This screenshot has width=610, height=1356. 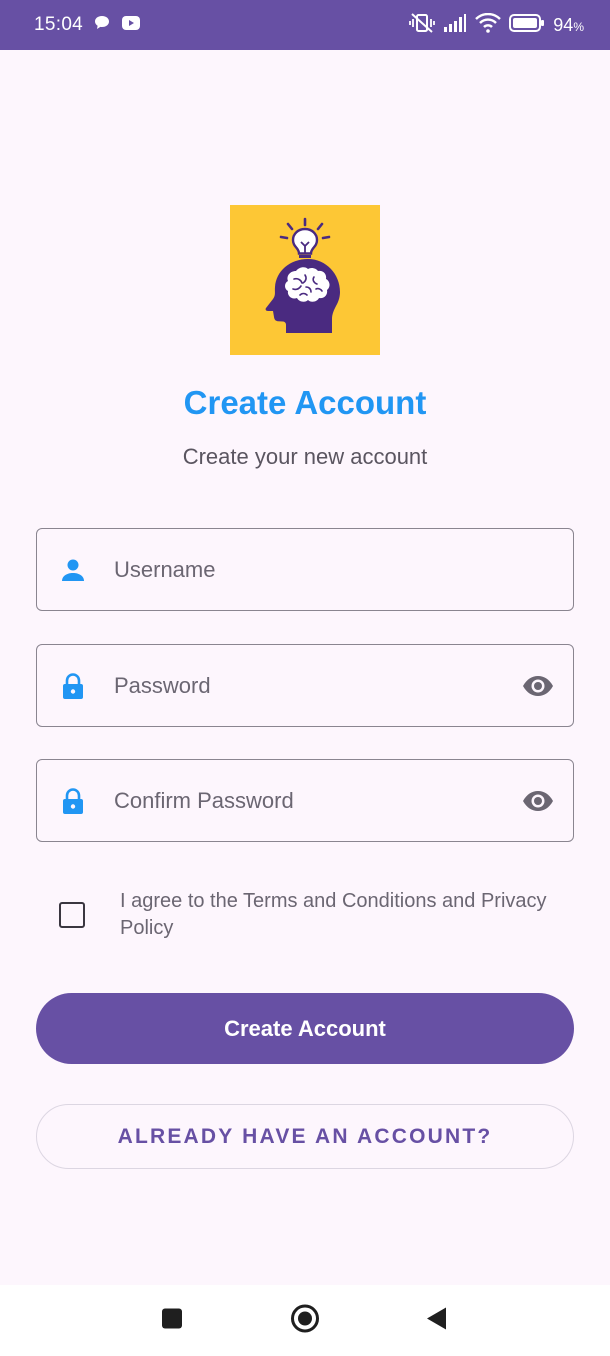 I want to click on brain-lightbulb-head-icon, so click(x=302, y=275).